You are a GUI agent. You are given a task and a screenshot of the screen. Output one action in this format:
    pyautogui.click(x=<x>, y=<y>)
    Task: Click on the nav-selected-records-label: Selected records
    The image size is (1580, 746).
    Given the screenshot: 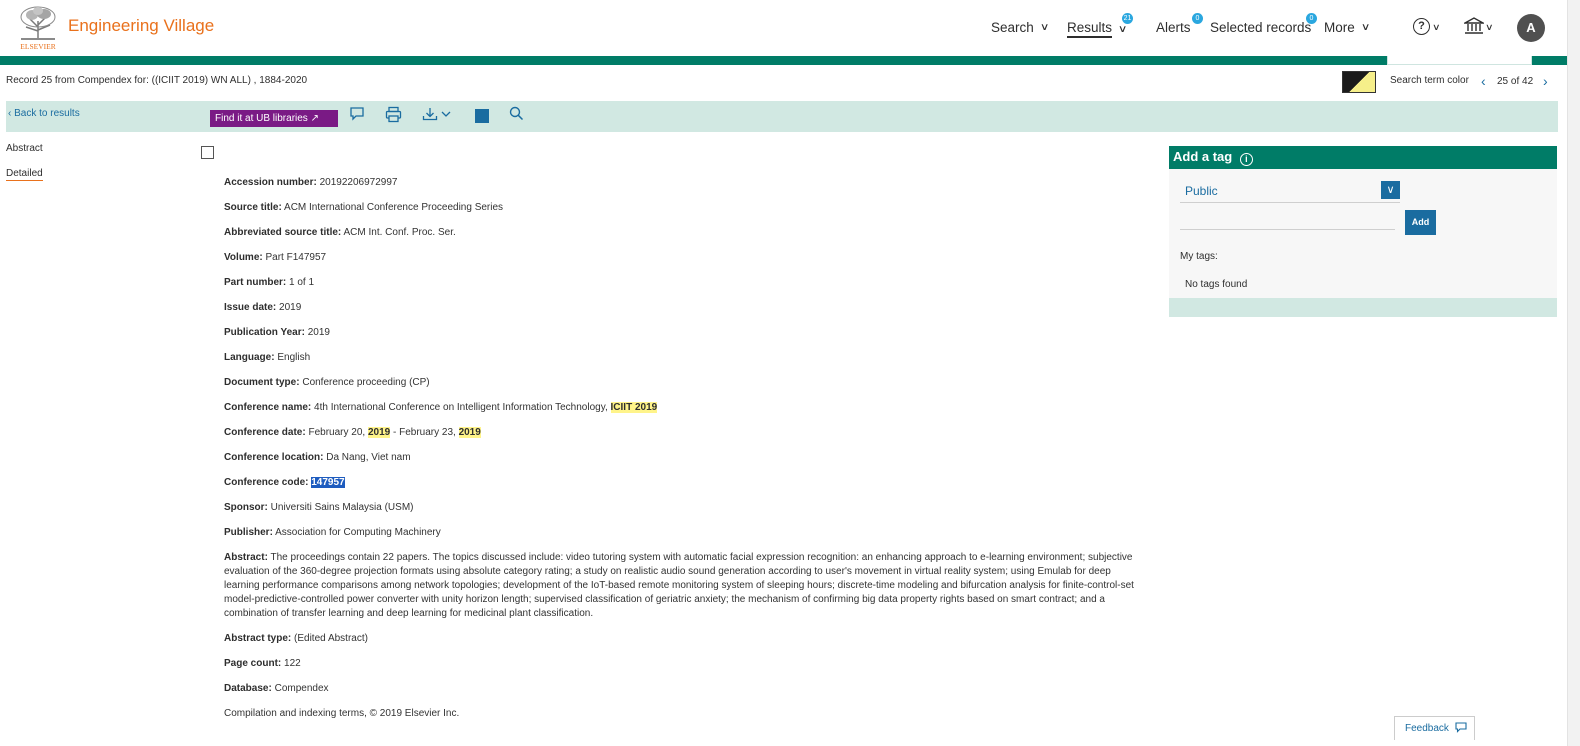 What is the action you would take?
    pyautogui.click(x=1261, y=27)
    